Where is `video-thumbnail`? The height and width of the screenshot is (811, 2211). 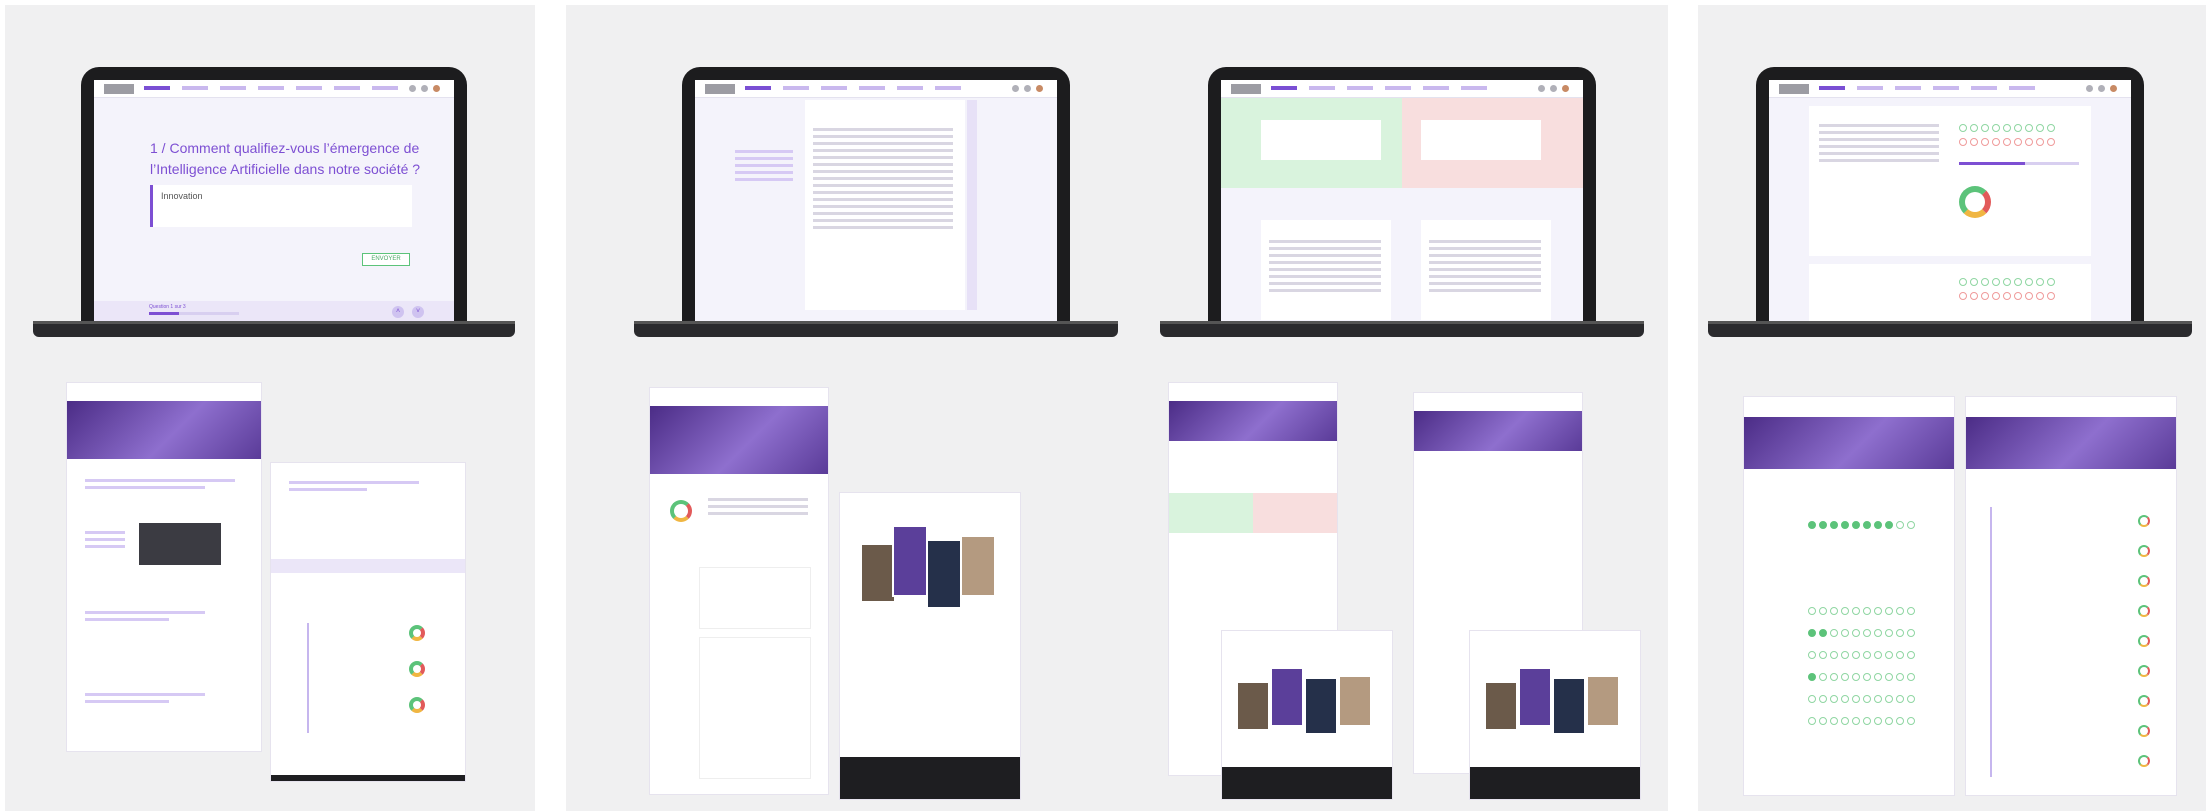 video-thumbnail is located at coordinates (180, 544).